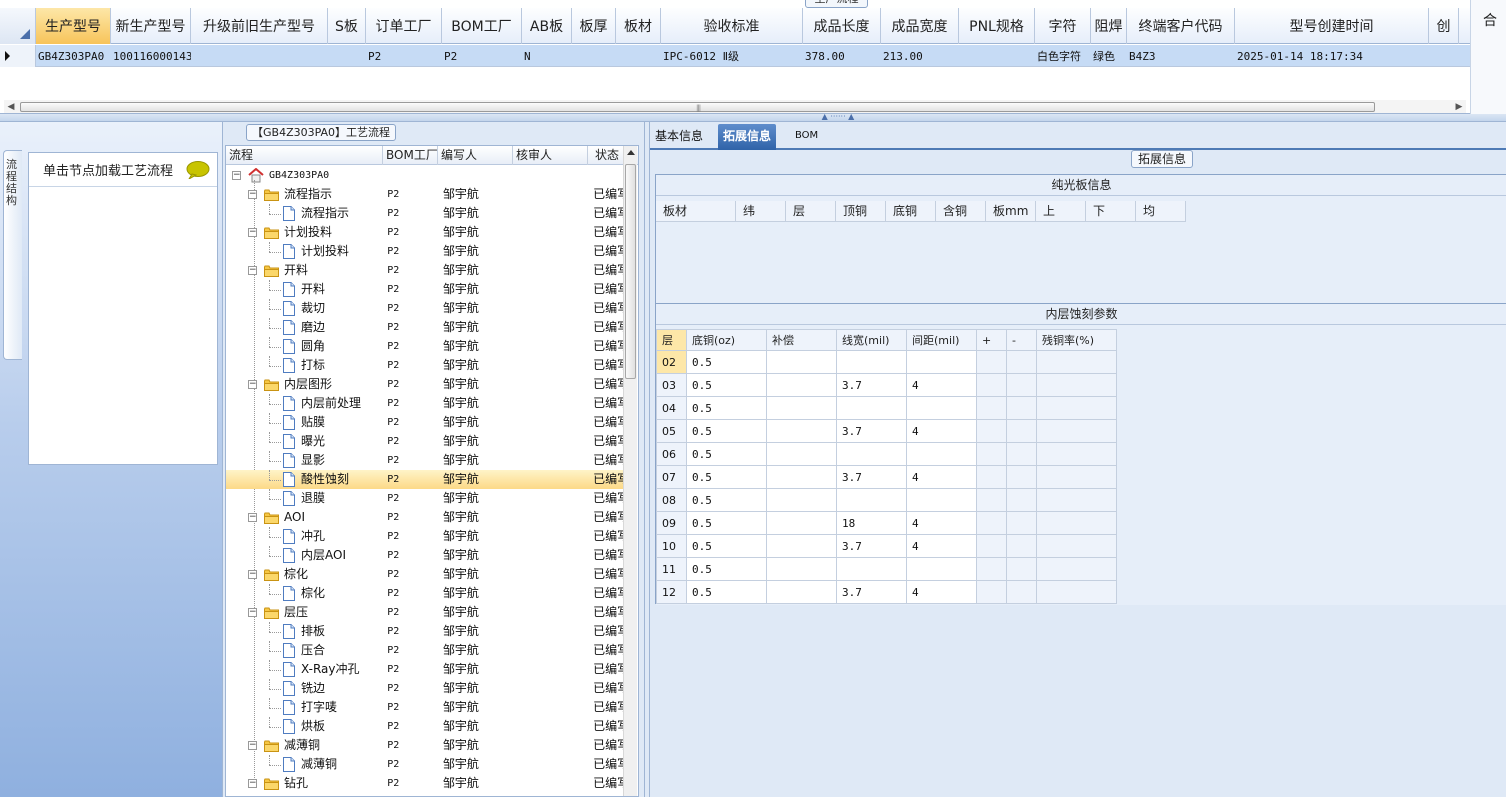 The width and height of the screenshot is (1506, 797). Describe the element at coordinates (1161, 211) in the screenshot. I see `plain-col-header: 均` at that location.